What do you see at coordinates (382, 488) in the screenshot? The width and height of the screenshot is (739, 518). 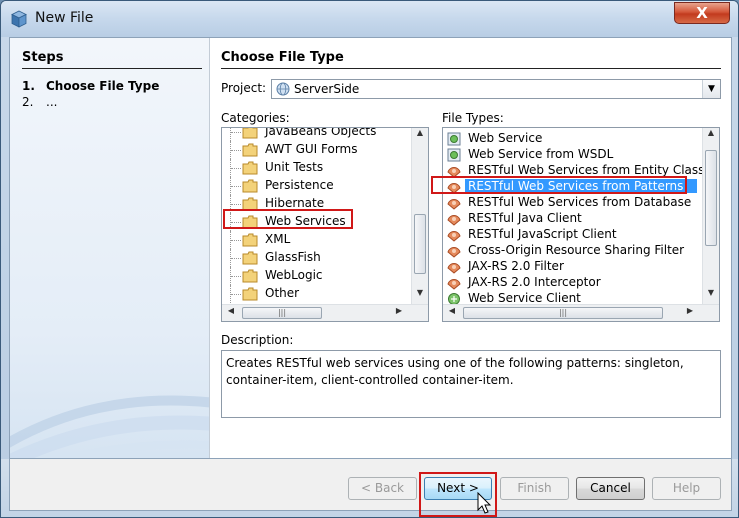 I see `back-button: < Back` at bounding box center [382, 488].